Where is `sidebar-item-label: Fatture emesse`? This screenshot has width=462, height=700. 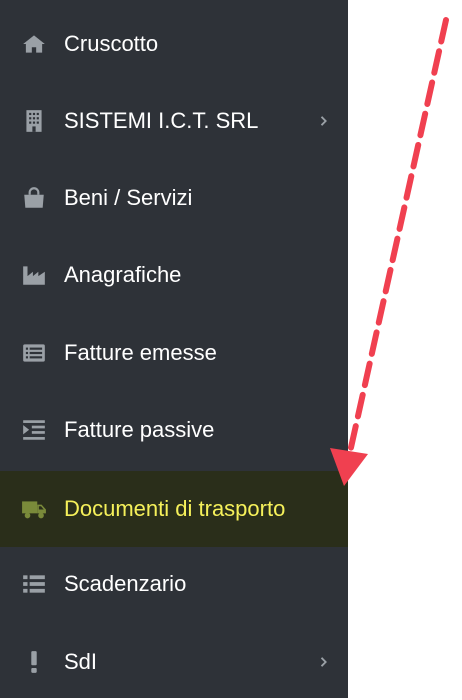
sidebar-item-label: Fatture emesse is located at coordinates (140, 352).